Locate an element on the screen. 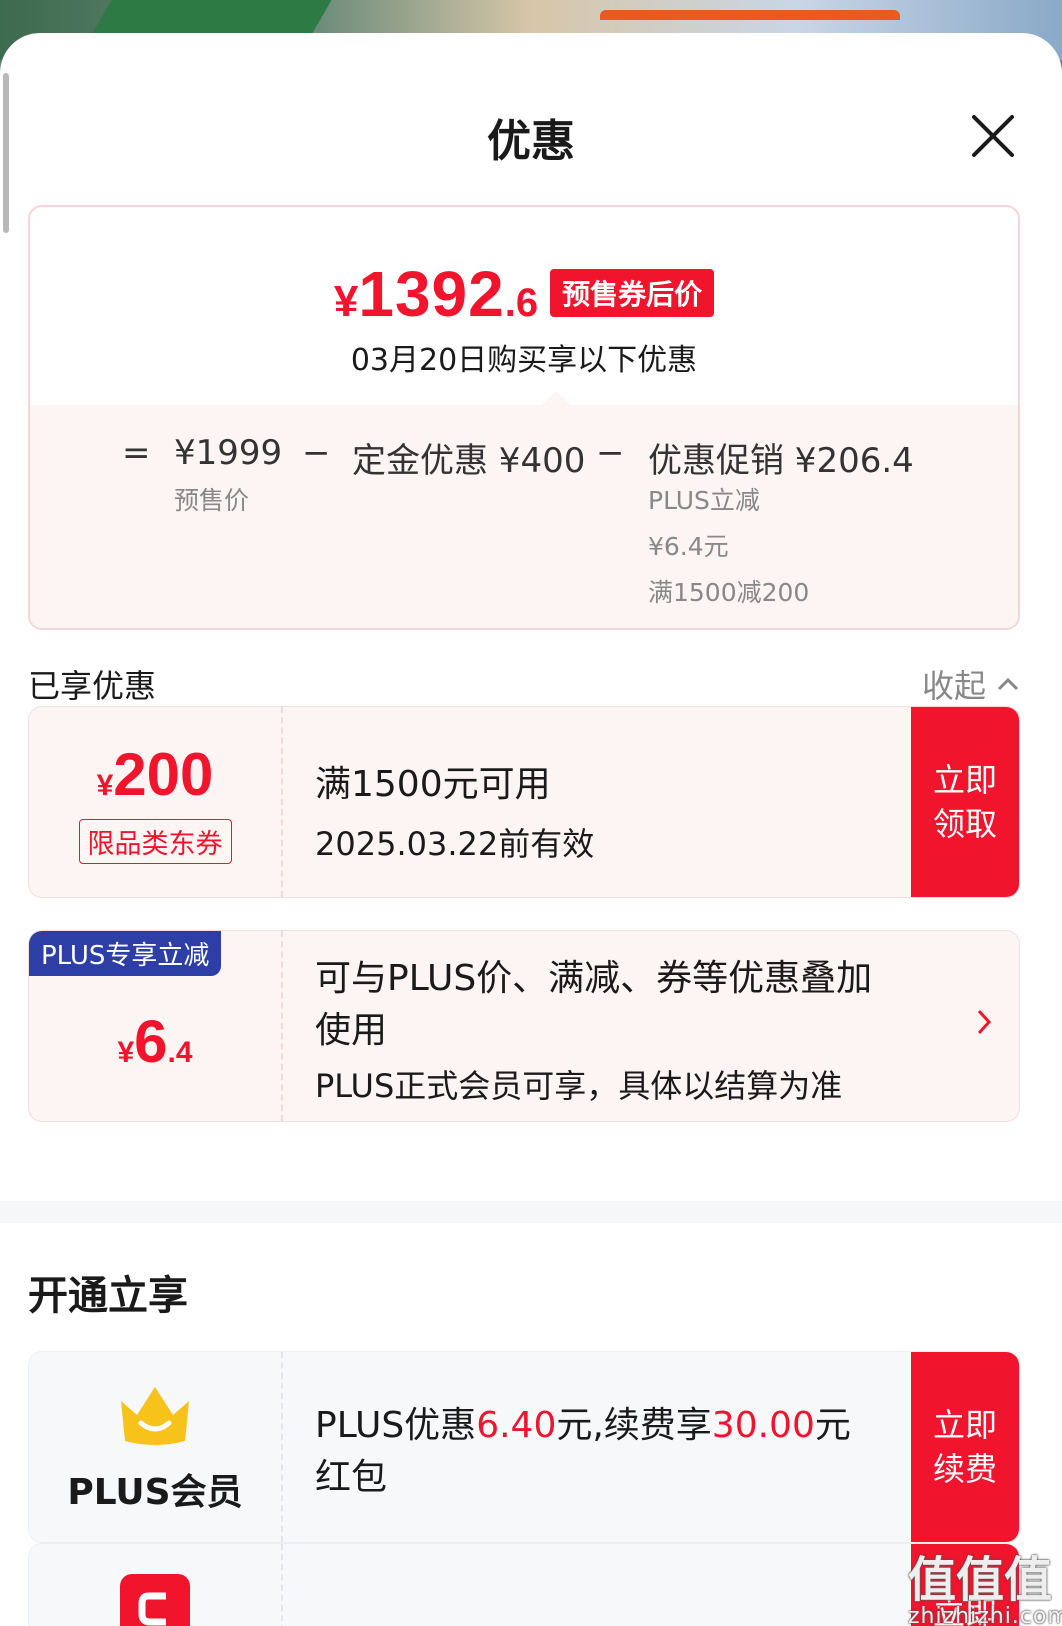  promotion-discount: 优惠促销 ¥206.4 is located at coordinates (781, 461).